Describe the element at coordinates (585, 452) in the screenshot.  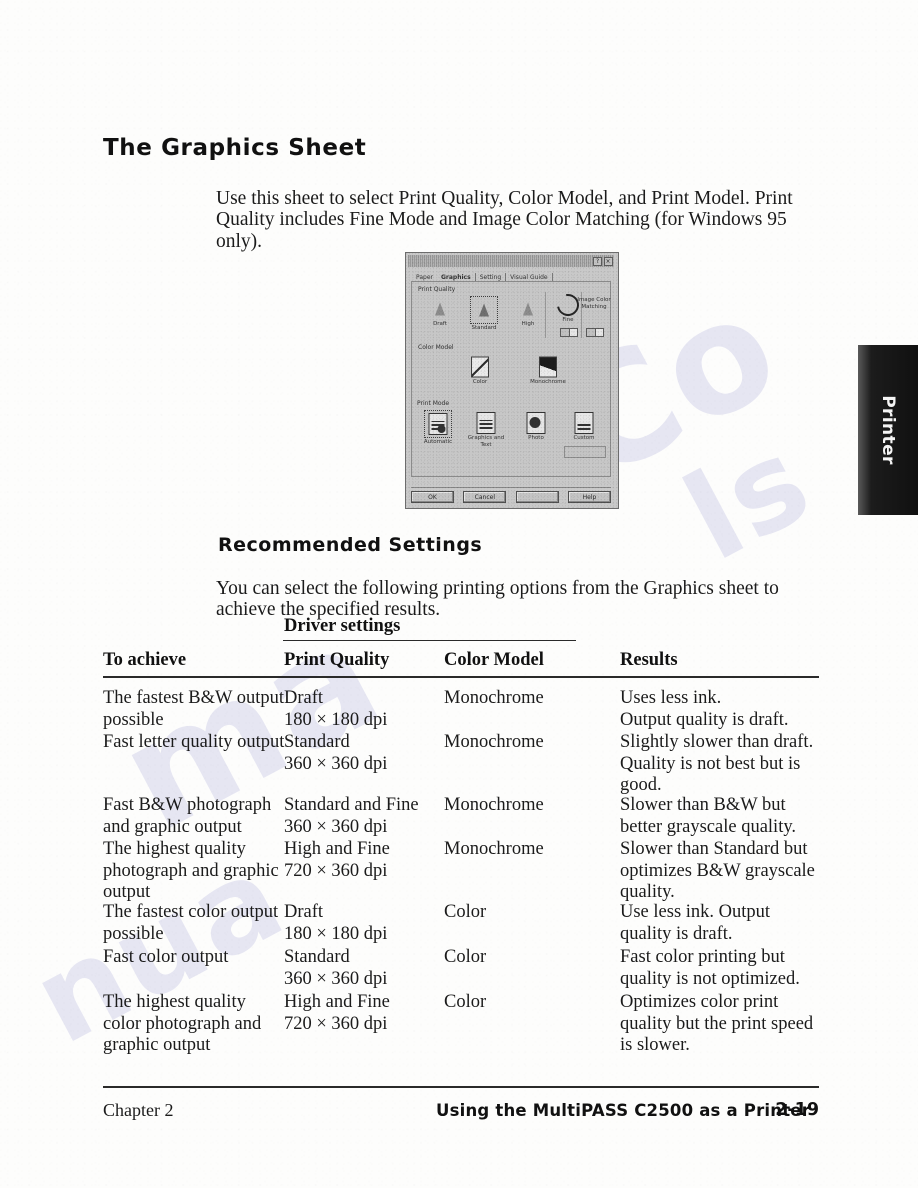
I see `custom-settings-button` at that location.